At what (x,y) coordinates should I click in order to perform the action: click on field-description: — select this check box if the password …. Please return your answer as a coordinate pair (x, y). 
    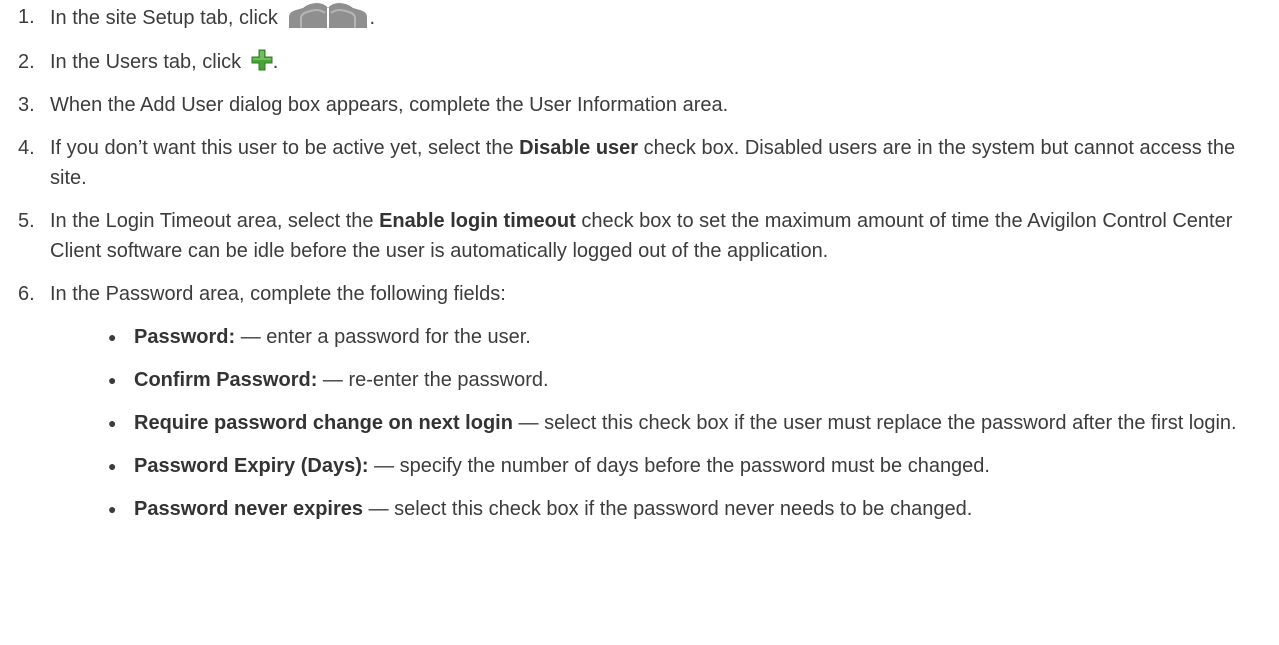
    Looking at the image, I should click on (668, 509).